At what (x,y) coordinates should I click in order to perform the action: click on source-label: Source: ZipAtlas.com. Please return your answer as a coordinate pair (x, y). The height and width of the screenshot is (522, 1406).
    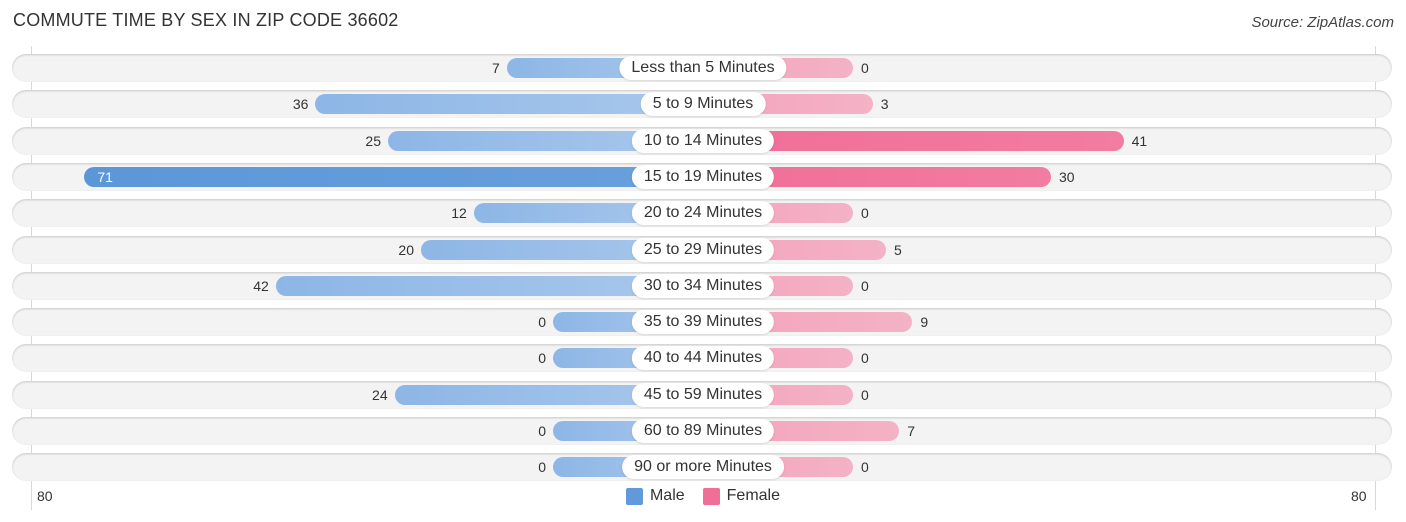
    Looking at the image, I should click on (1322, 22).